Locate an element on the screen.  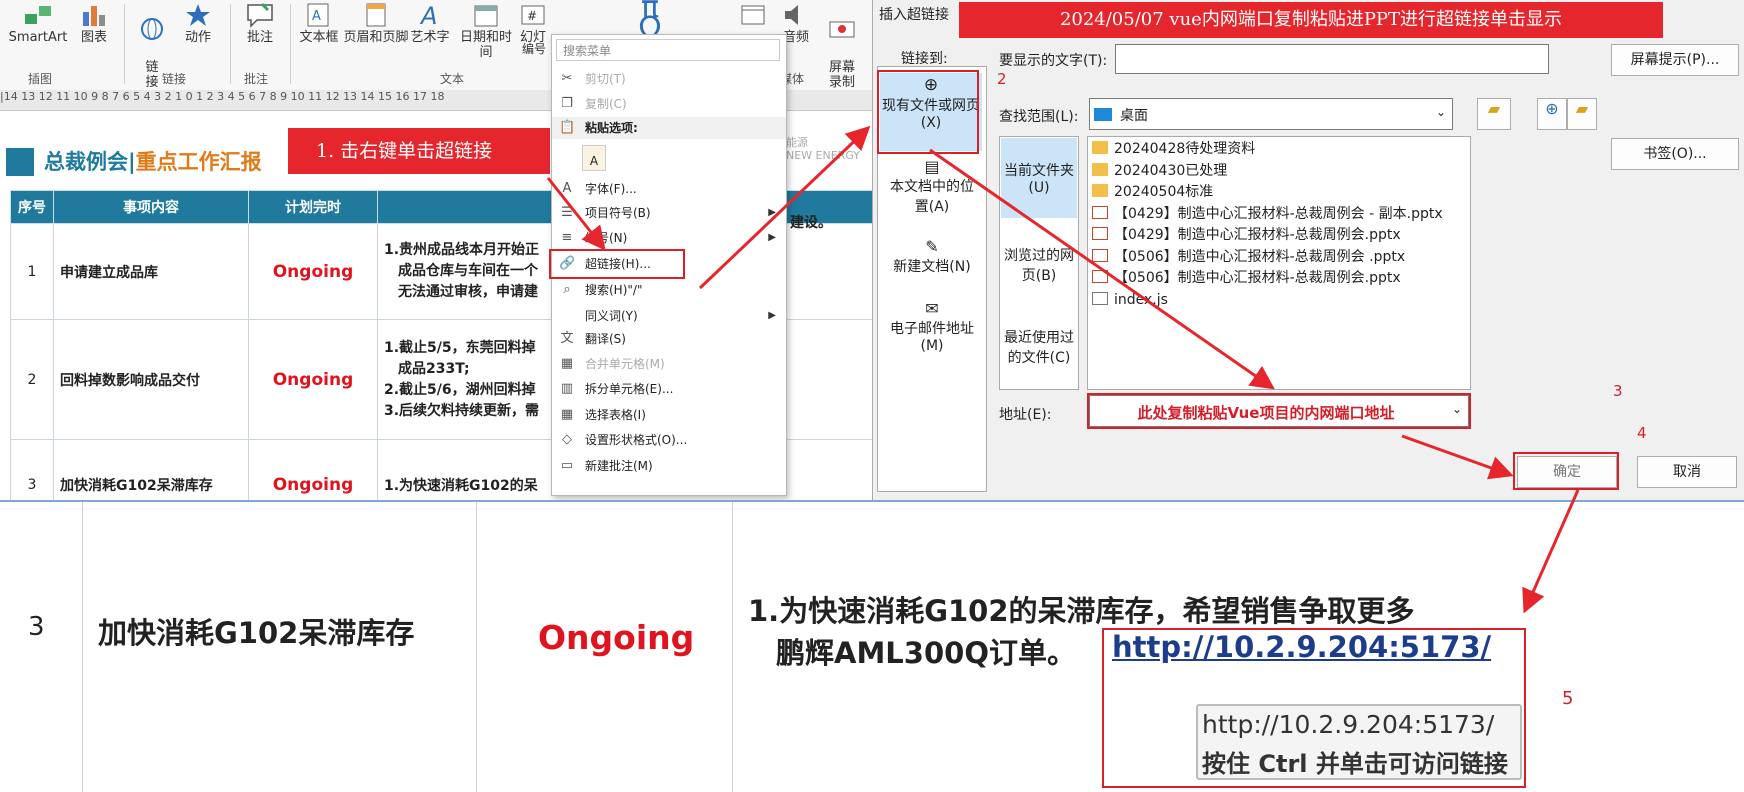
arrow-to-address is located at coordinates (1102, 269).